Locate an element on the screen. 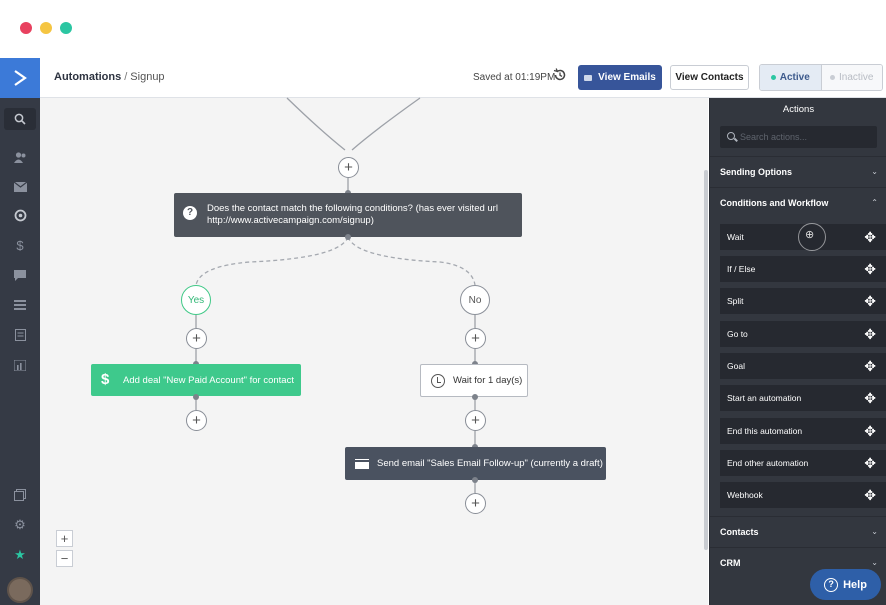 The image size is (886, 605). clock-icon is located at coordinates (438, 381).